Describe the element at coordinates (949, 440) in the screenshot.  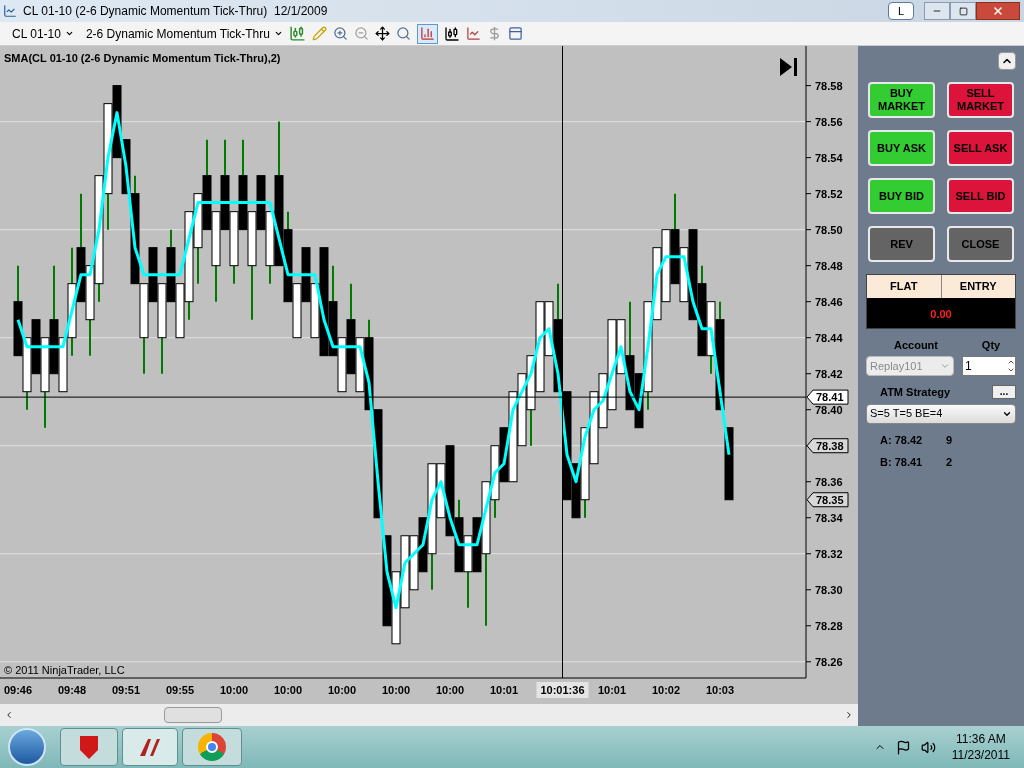
I see `quote-size: 9` at that location.